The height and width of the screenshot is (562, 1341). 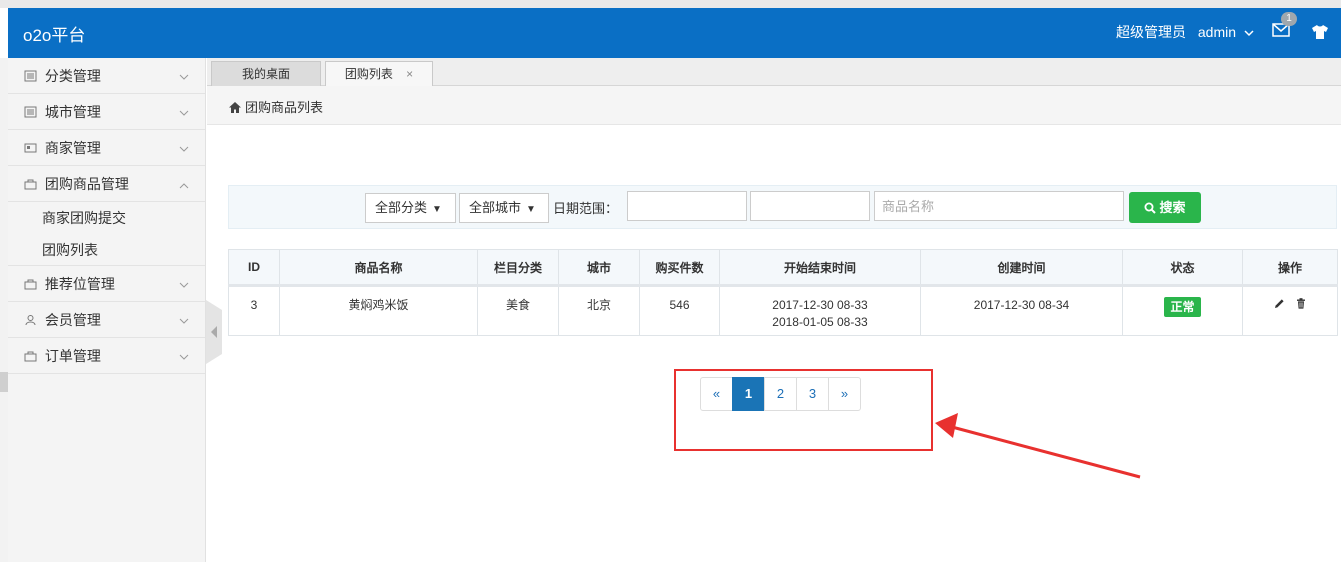 I want to click on date-end-input, so click(x=810, y=206).